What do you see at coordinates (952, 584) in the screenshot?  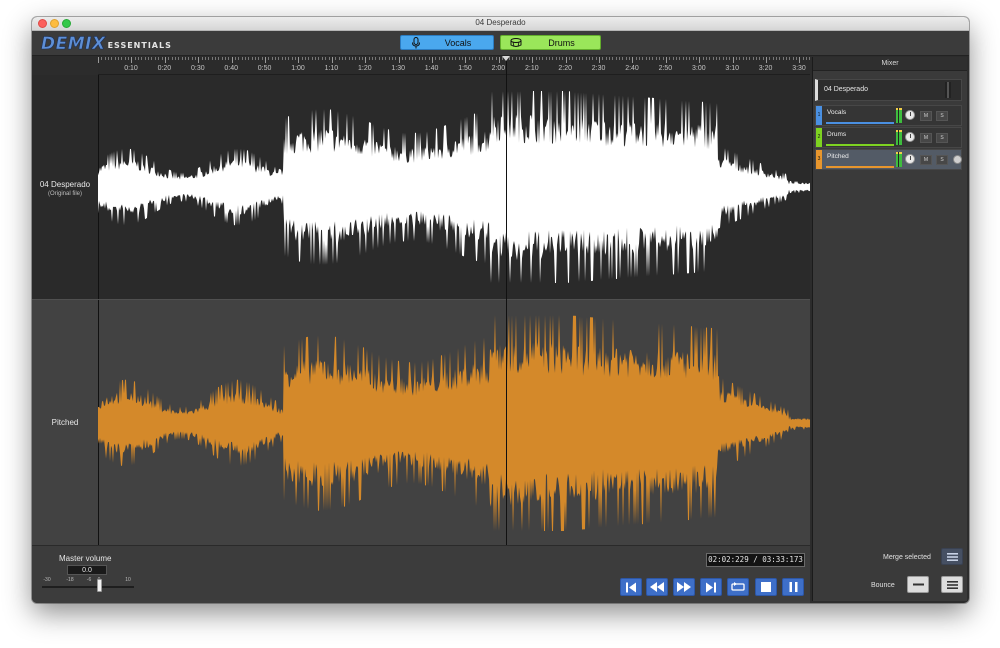 I see `bounce-all-button` at bounding box center [952, 584].